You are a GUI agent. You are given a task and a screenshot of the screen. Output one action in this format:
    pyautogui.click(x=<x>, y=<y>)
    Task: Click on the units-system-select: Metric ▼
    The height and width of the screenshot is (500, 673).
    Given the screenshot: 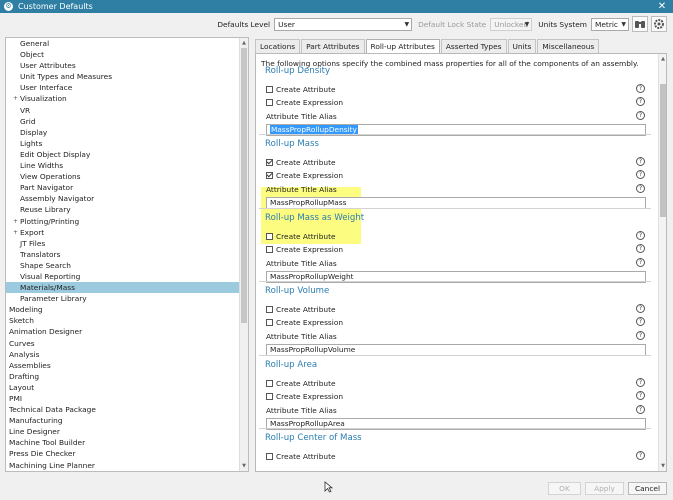 What is the action you would take?
    pyautogui.click(x=610, y=24)
    